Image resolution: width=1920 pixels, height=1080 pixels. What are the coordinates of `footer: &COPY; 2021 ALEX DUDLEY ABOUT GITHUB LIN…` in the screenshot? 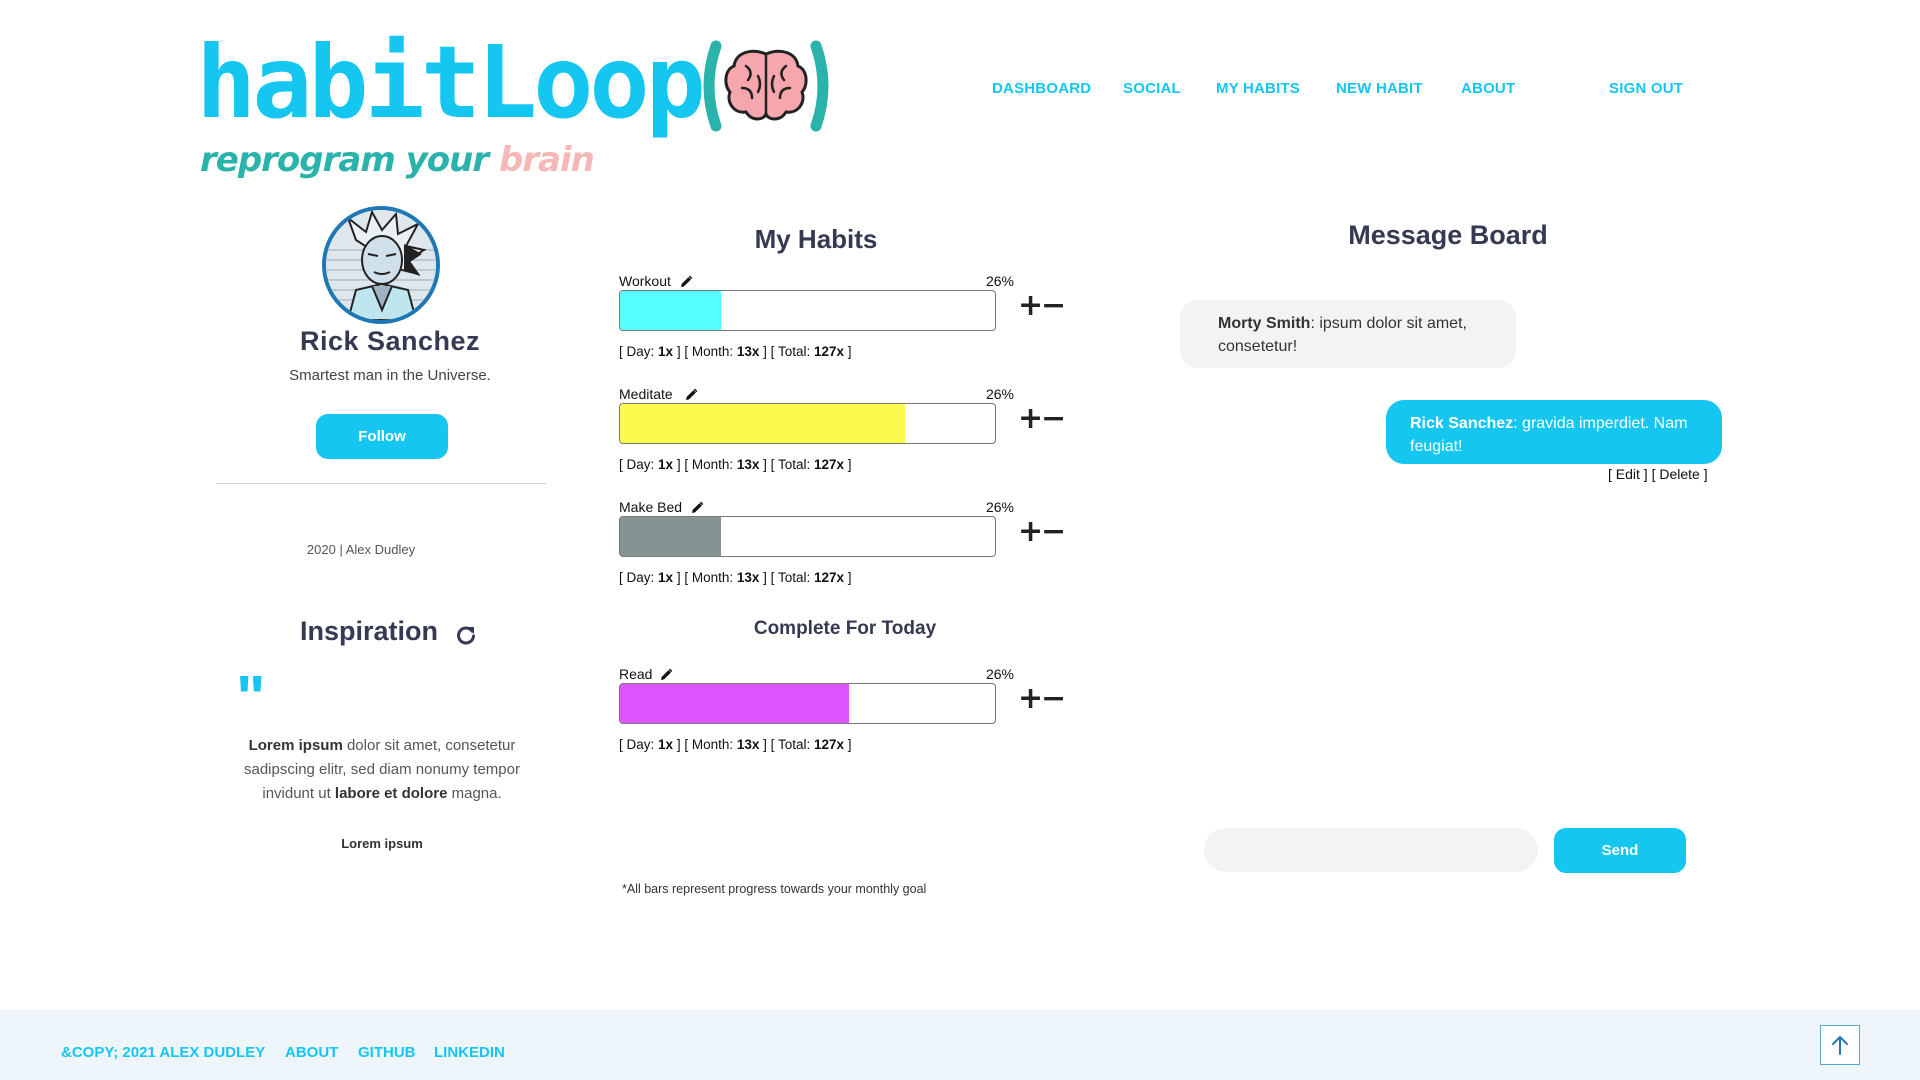 It's located at (960, 1045).